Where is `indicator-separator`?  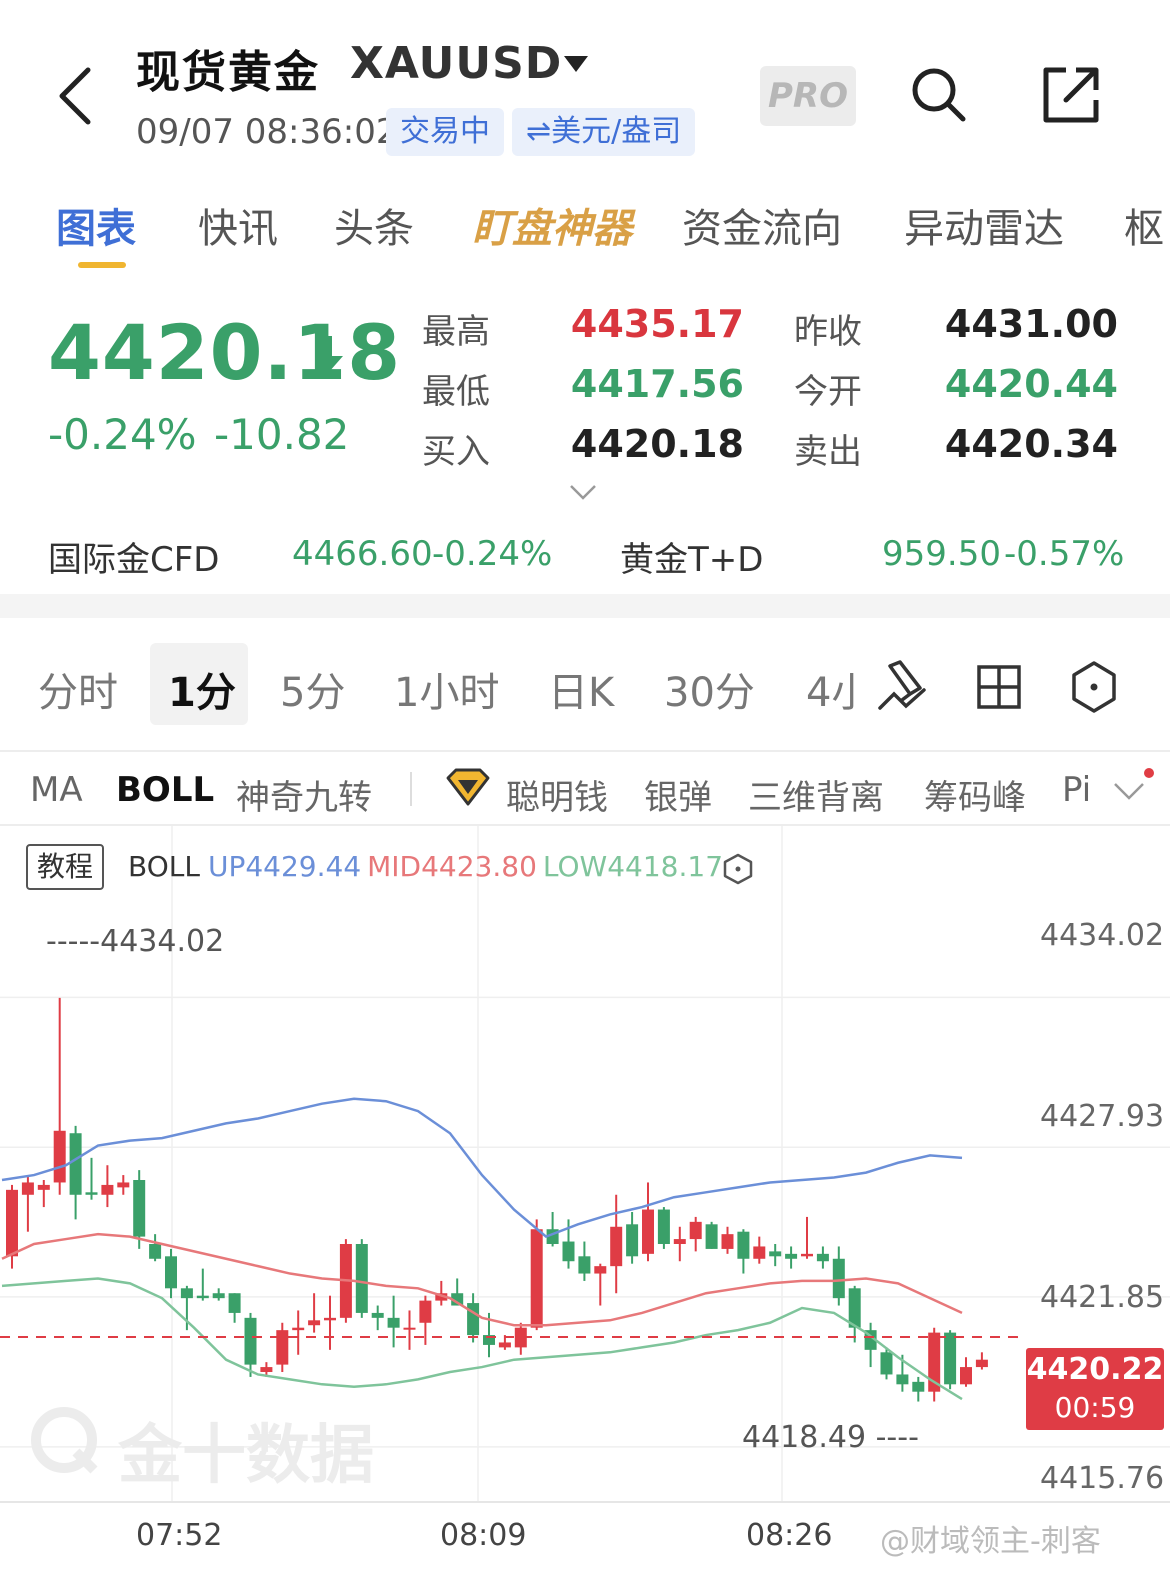 indicator-separator is located at coordinates (411, 789).